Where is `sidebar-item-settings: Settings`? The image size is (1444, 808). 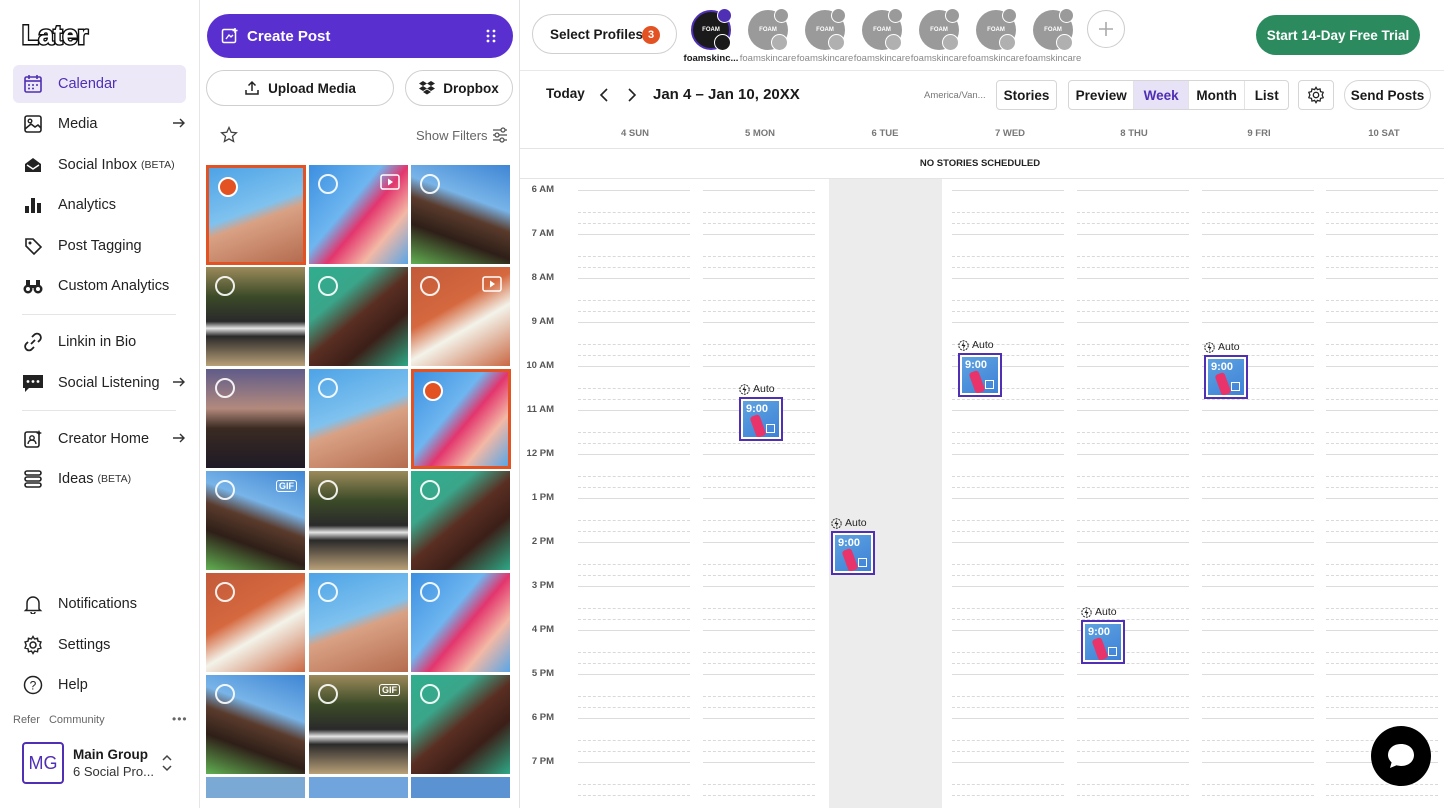
sidebar-item-settings: Settings is located at coordinates (99, 645).